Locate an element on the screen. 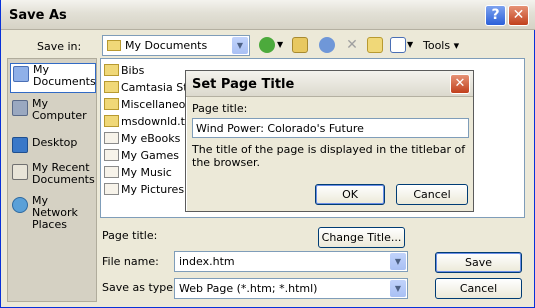 The height and width of the screenshot is (308, 535). back-dropdown-icon: ▼ is located at coordinates (280, 44).